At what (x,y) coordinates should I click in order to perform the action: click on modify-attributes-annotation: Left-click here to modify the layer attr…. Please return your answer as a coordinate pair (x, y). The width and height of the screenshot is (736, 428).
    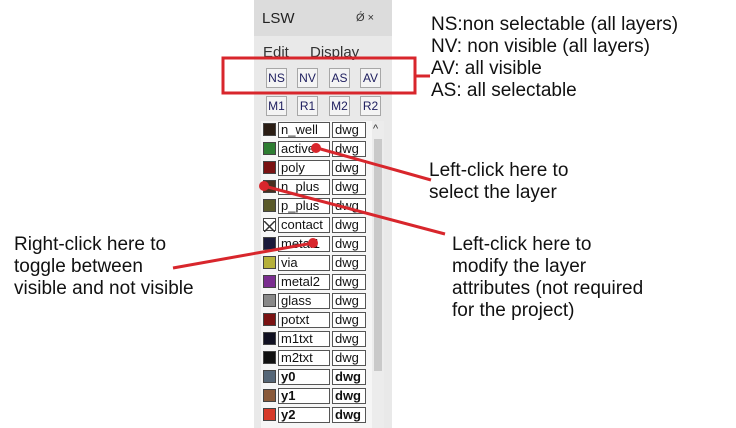
    Looking at the image, I should click on (547, 278).